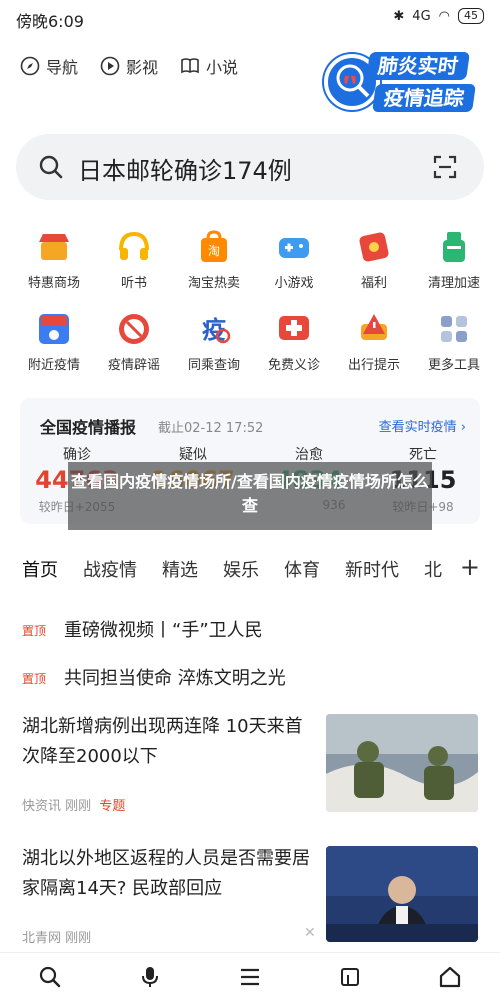  What do you see at coordinates (450, 977) in the screenshot?
I see `home-icon` at bounding box center [450, 977].